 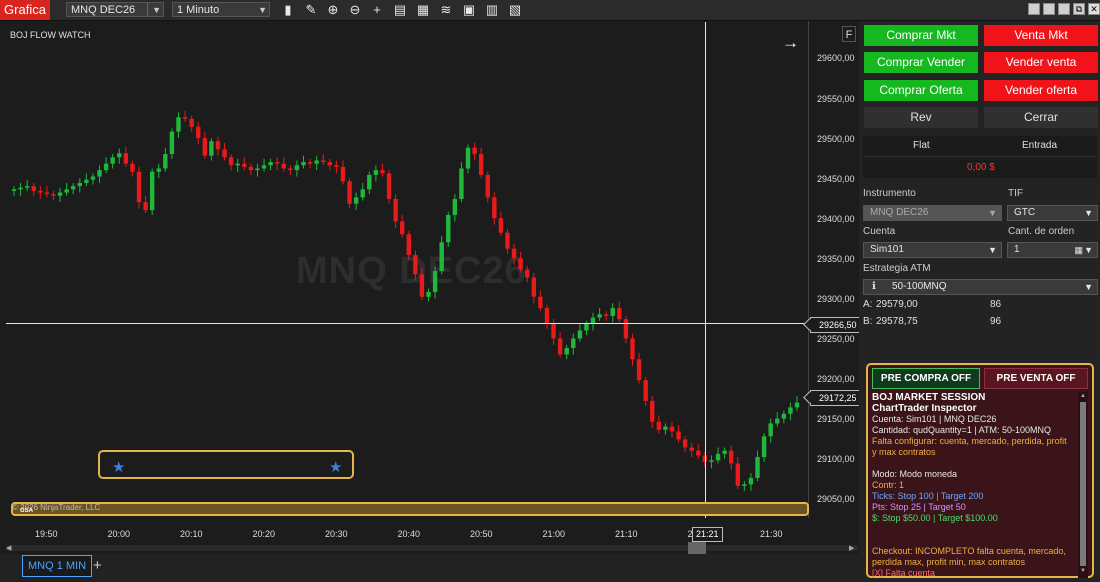 What do you see at coordinates (934, 419) in the screenshot?
I see `inspector-line: Cuenta: Sim101 | MNQ DEC26` at bounding box center [934, 419].